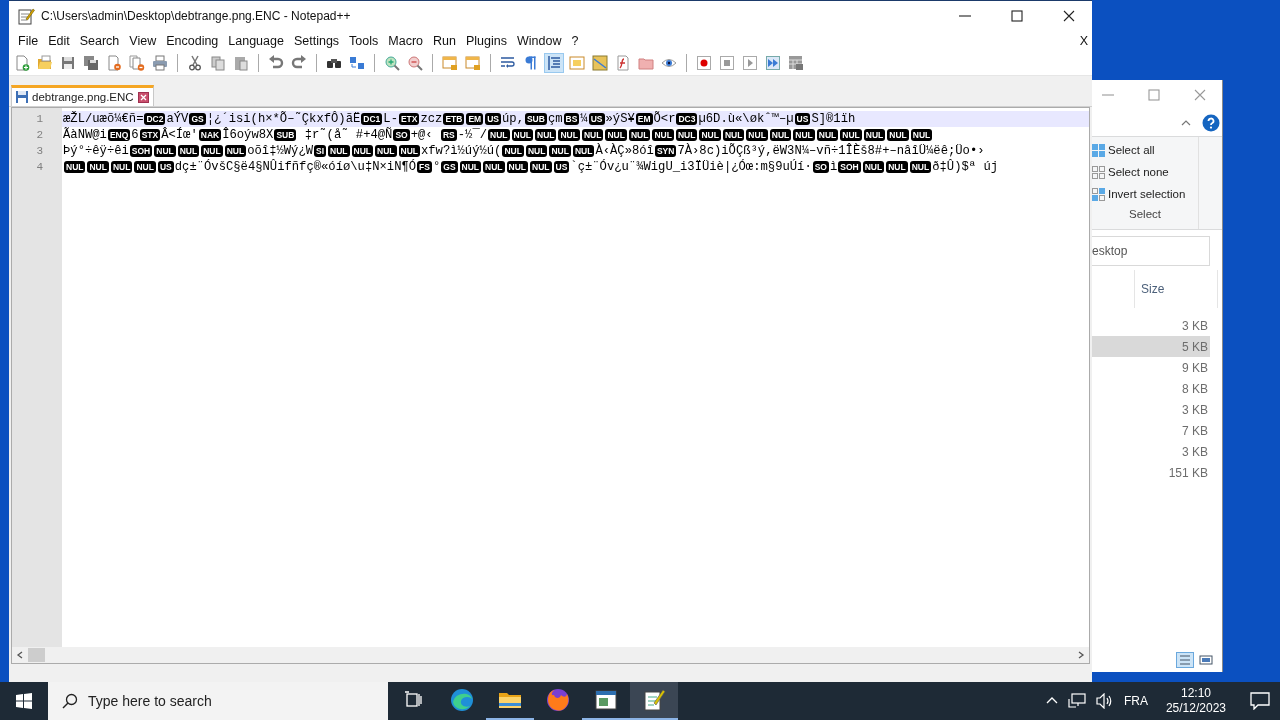 This screenshot has width=1280, height=720. What do you see at coordinates (160, 63) in the screenshot?
I see `printer-icon` at bounding box center [160, 63].